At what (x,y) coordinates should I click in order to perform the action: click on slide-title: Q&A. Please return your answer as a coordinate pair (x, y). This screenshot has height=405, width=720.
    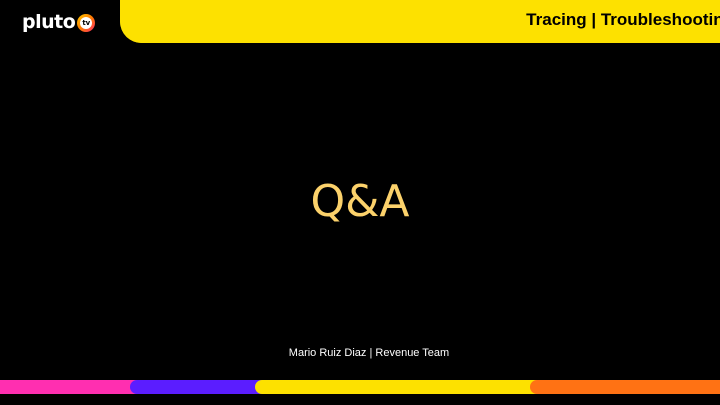
    Looking at the image, I should click on (360, 201).